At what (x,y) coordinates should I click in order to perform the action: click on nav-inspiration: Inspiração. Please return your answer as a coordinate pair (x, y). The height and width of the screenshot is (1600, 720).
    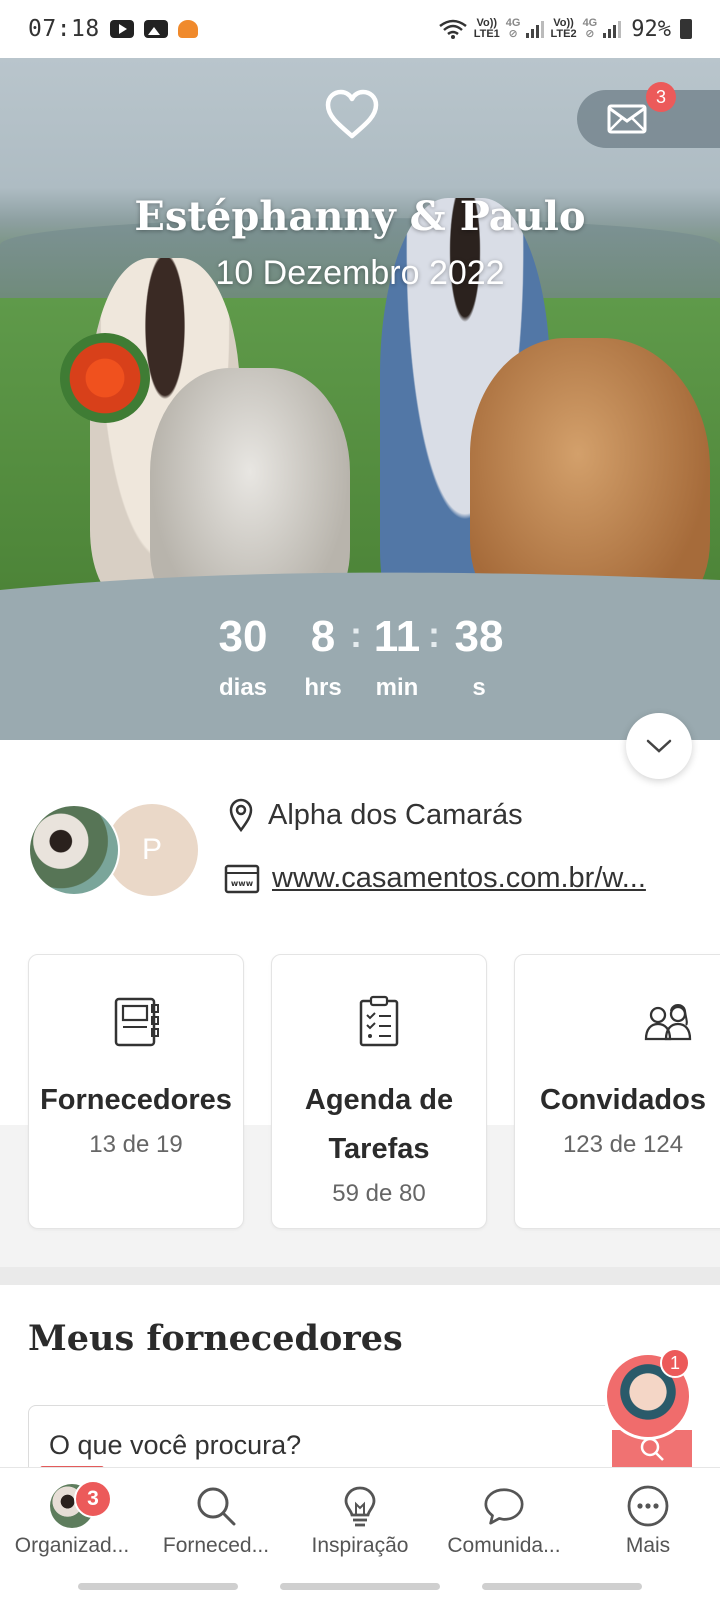
    Looking at the image, I should click on (360, 1520).